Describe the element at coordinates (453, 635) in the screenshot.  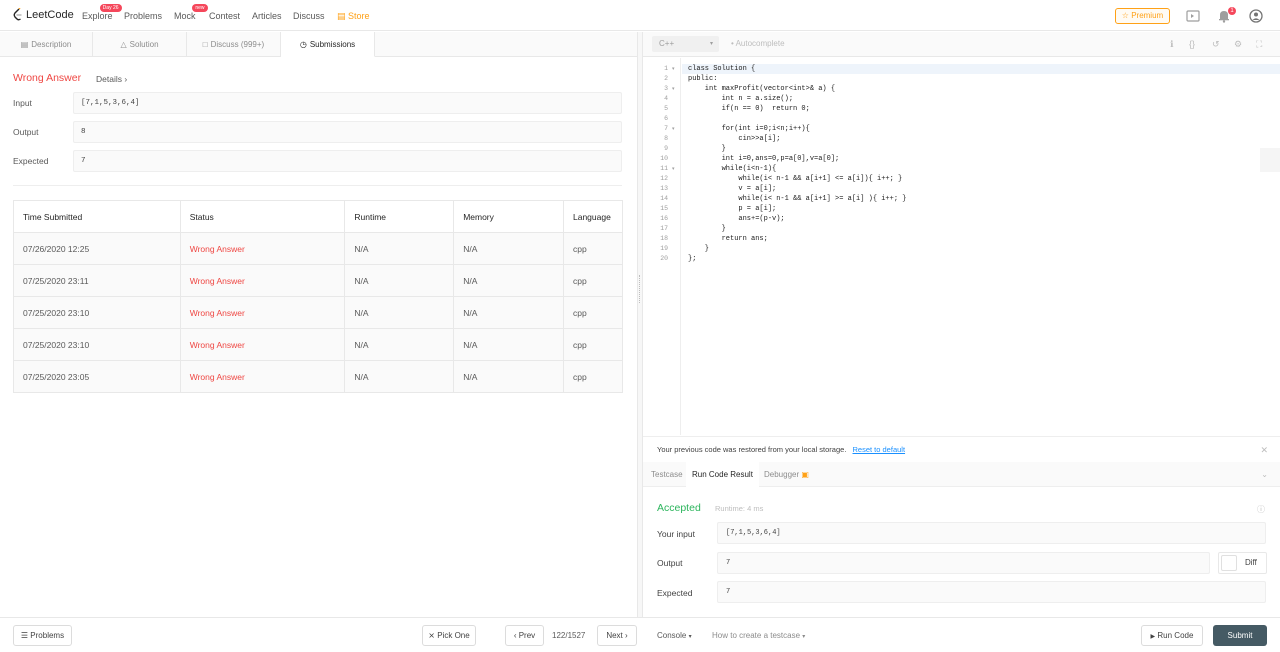
I see `pick-one-label: Pick One` at that location.